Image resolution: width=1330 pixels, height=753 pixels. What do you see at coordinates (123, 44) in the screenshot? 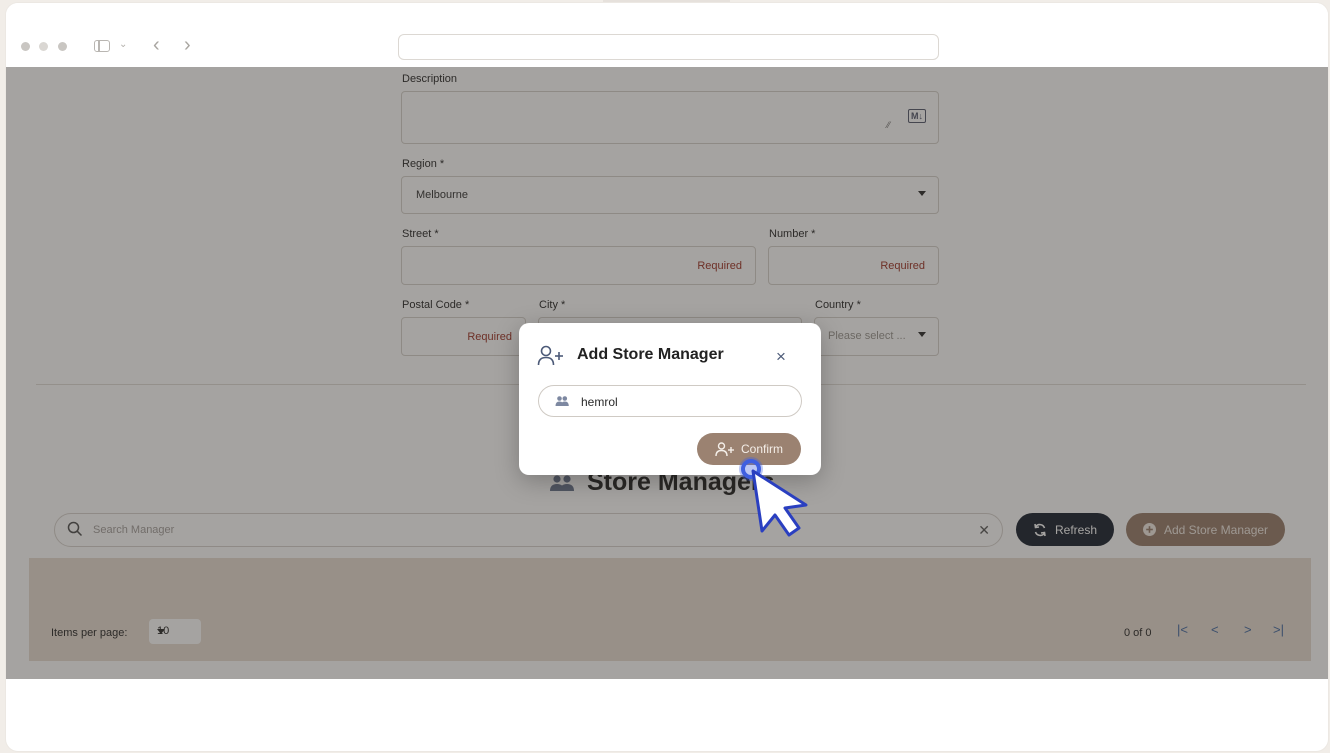
I see `chevron-down-icon: ⌄` at bounding box center [123, 44].